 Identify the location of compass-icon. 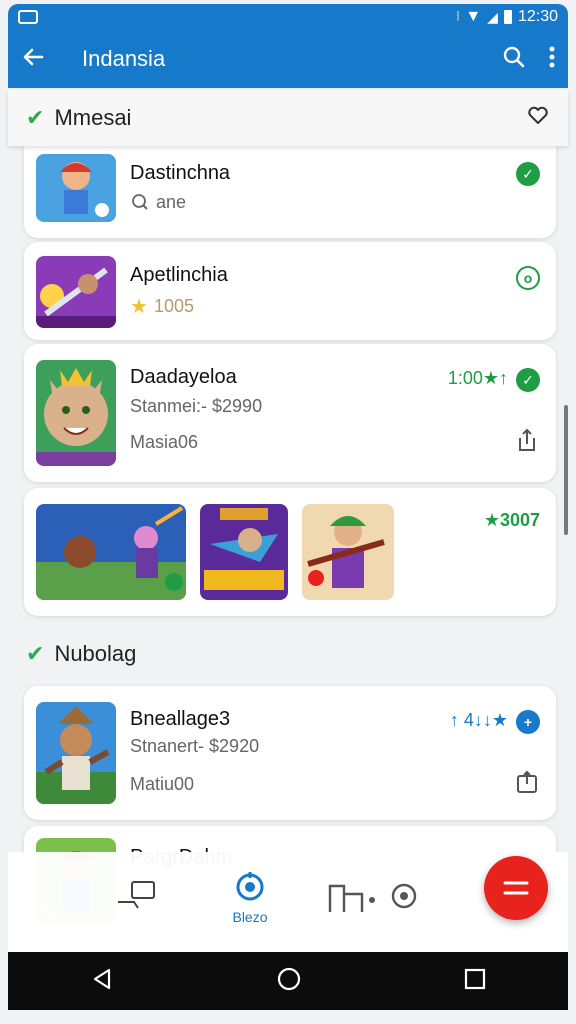
(250, 886).